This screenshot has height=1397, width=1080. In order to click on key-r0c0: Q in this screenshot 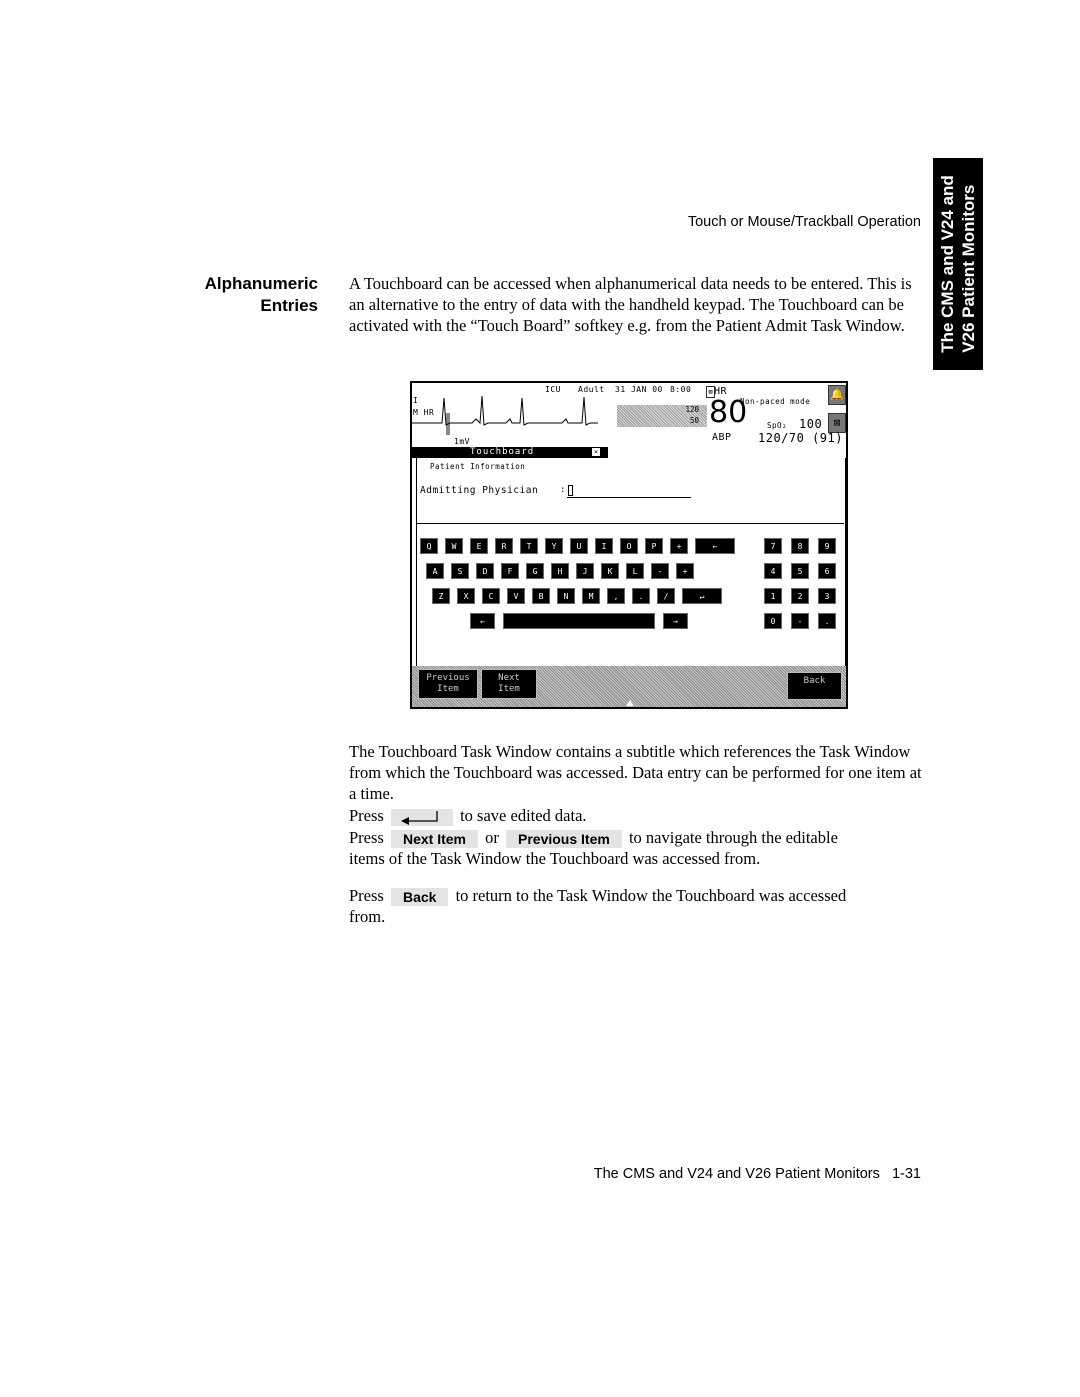, I will do `click(429, 546)`.